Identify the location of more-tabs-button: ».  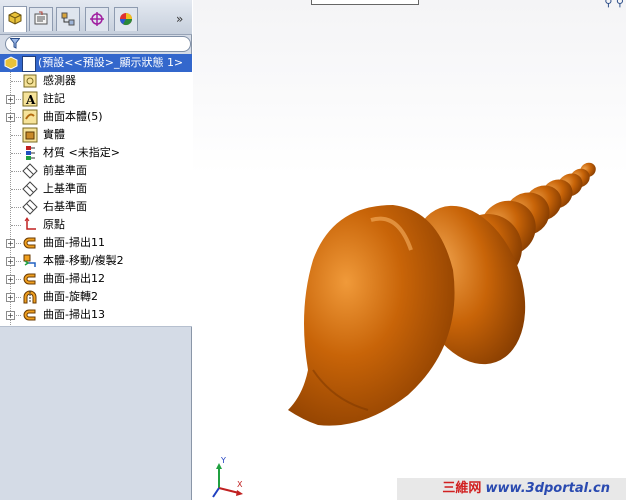
(179, 19).